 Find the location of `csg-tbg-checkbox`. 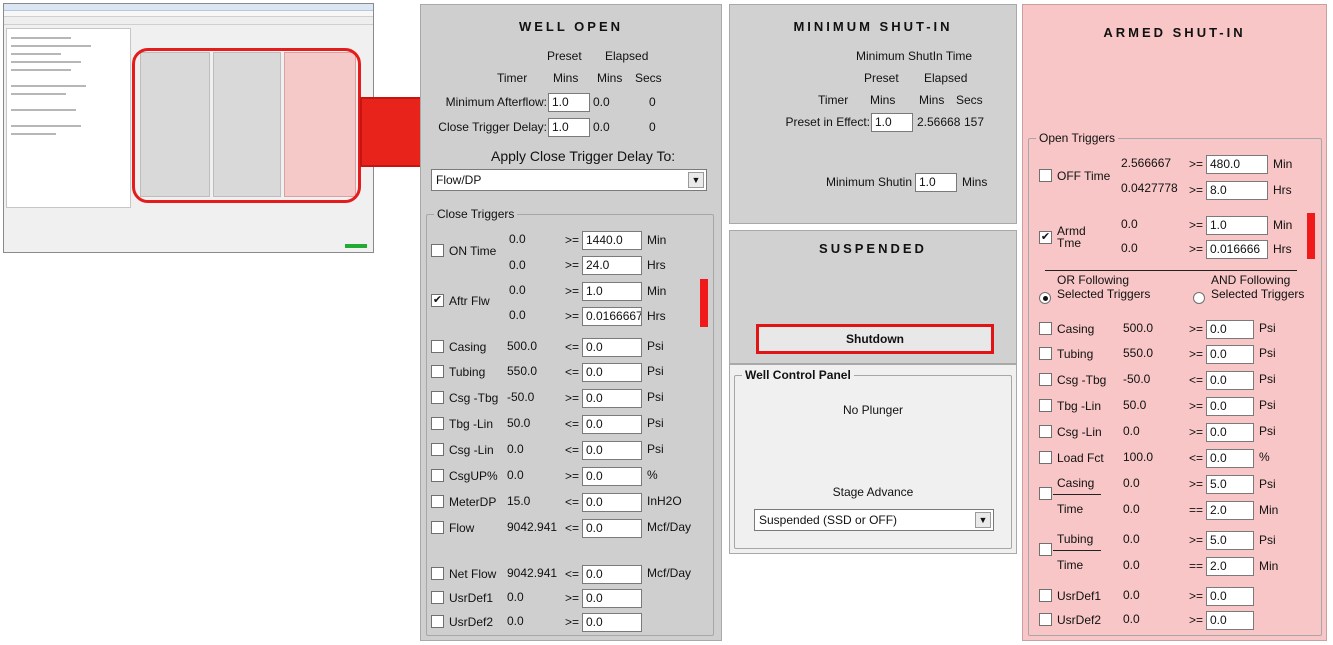

csg-tbg-checkbox is located at coordinates (437, 397).